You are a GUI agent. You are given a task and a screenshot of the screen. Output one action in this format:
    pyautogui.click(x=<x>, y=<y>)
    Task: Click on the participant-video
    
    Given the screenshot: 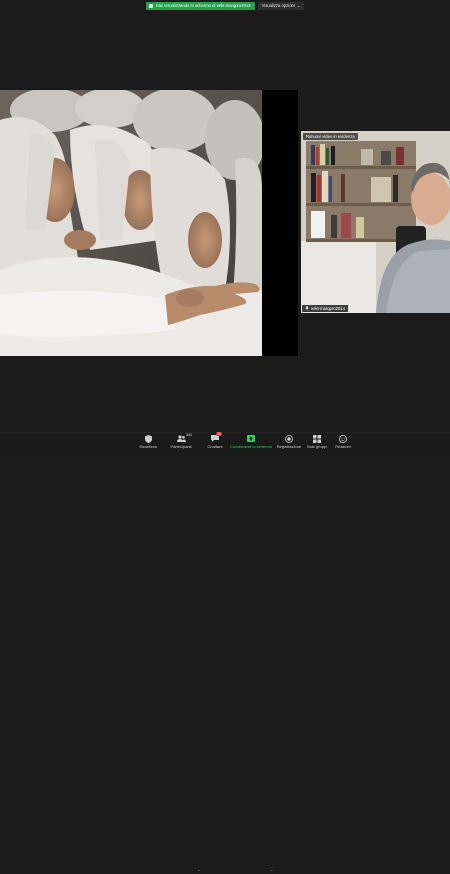 What is the action you would take?
    pyautogui.click(x=375, y=222)
    